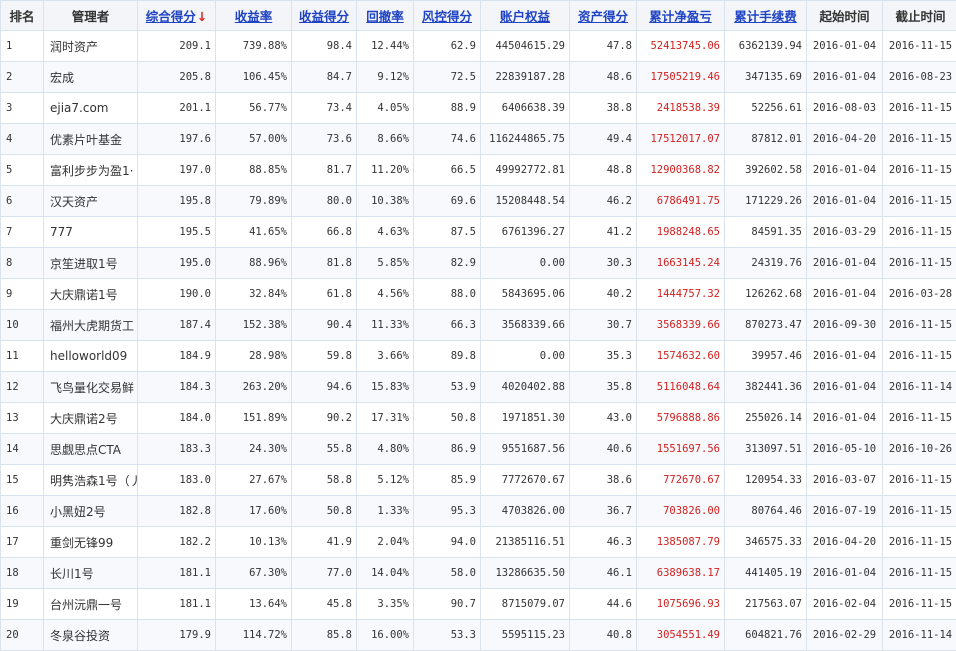 The height and width of the screenshot is (651, 956). What do you see at coordinates (324, 139) in the screenshot?
I see `cell-return-score: 73.6` at bounding box center [324, 139].